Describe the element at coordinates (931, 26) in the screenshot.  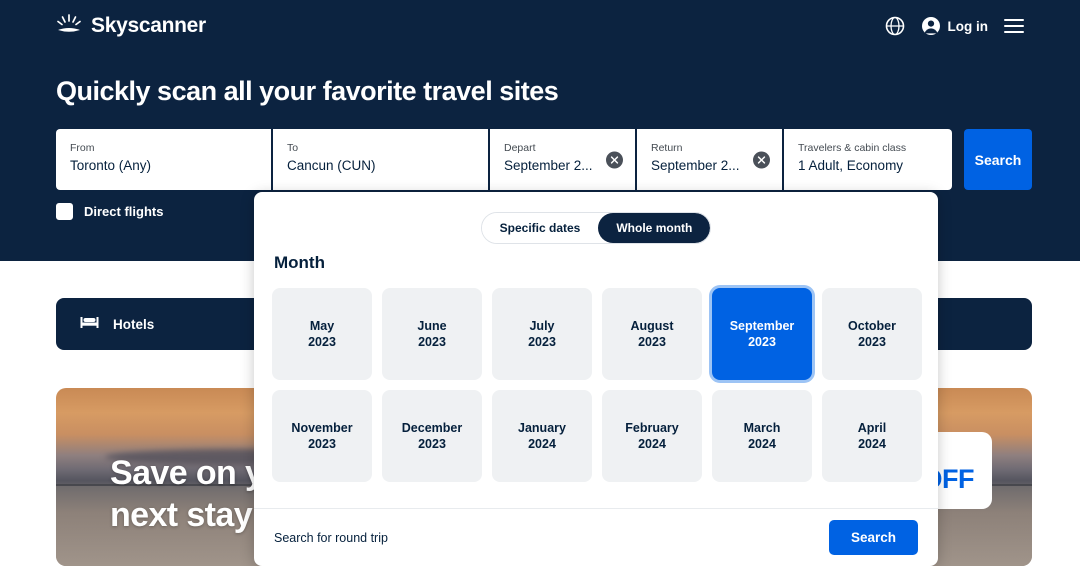
I see `account-icon` at that location.